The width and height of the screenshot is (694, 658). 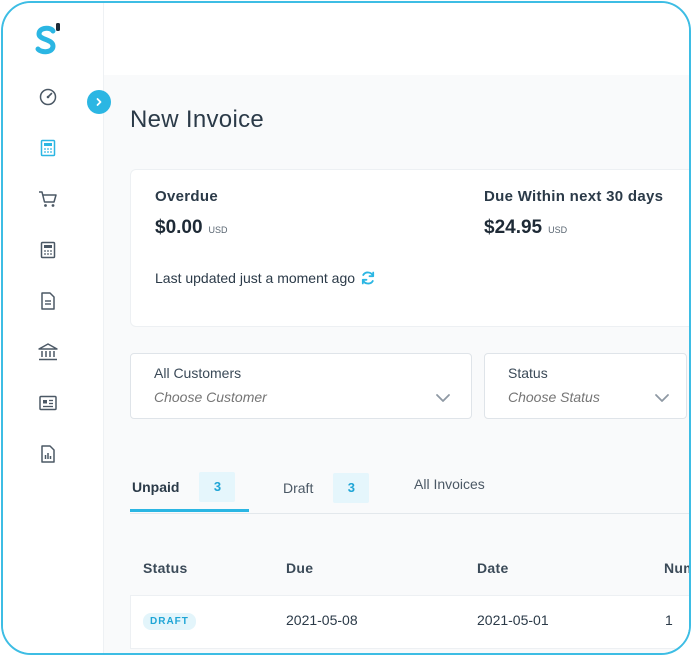 I want to click on id-card-icon, so click(x=48, y=403).